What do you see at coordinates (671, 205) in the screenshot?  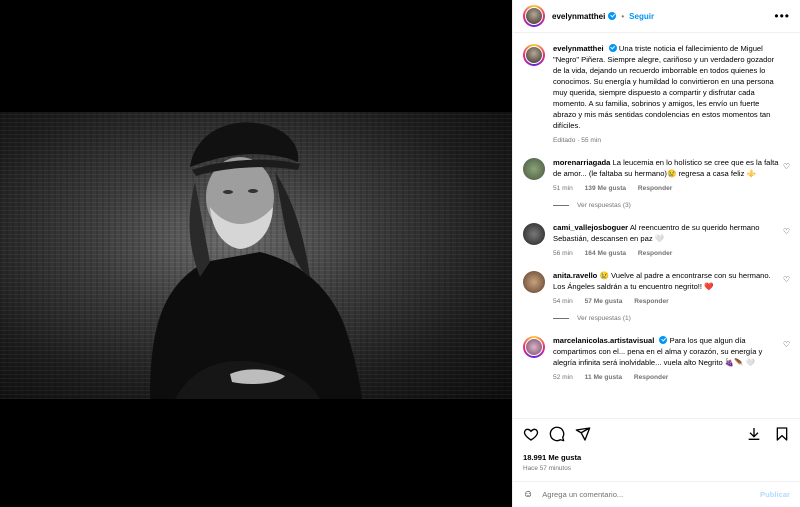 I see `view-replies-button: Ver respuestas (3)` at bounding box center [671, 205].